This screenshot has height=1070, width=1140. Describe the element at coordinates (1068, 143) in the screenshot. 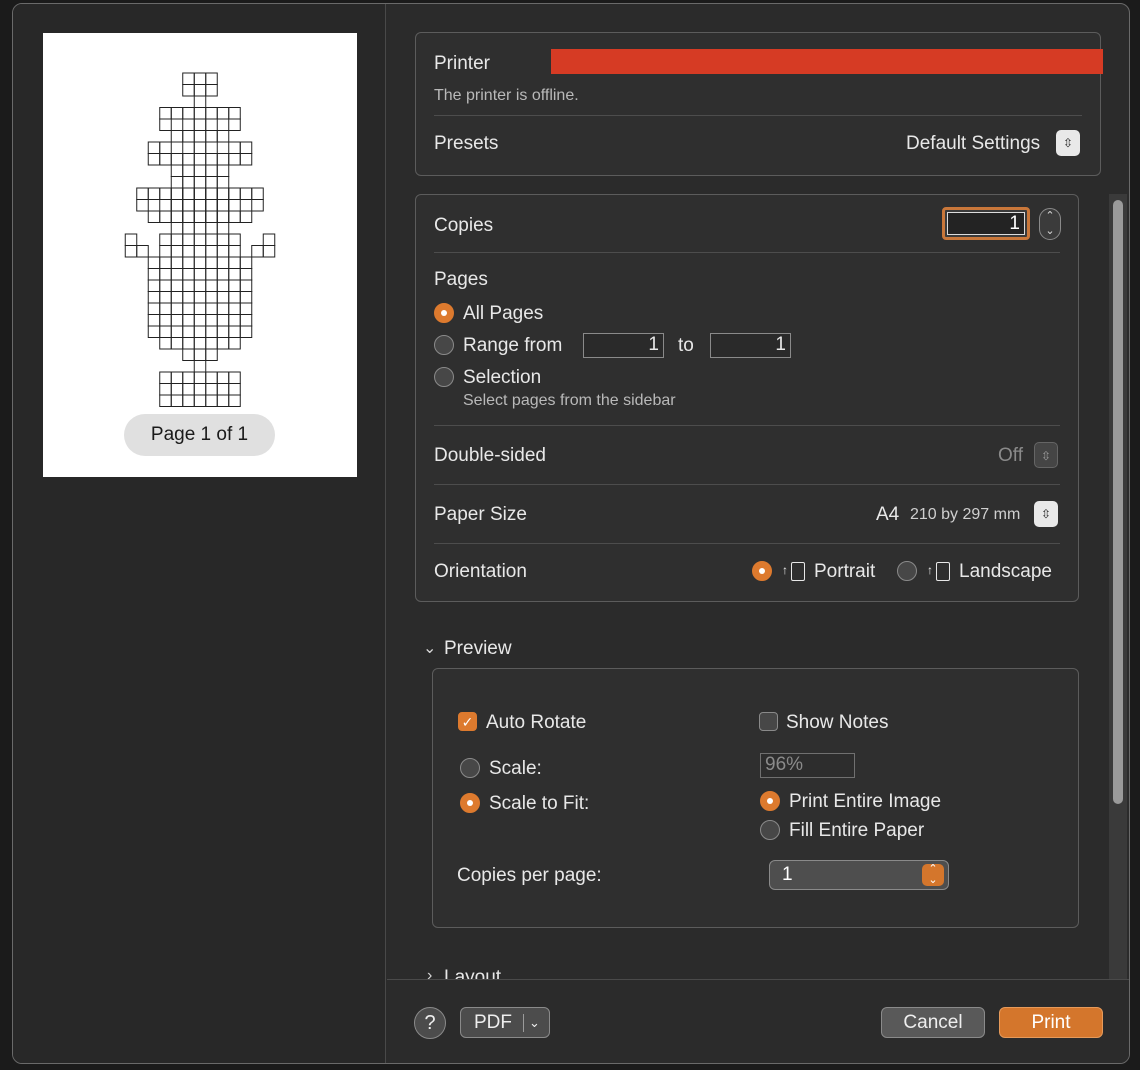

I see `presets-popup-icon: ⇳` at that location.